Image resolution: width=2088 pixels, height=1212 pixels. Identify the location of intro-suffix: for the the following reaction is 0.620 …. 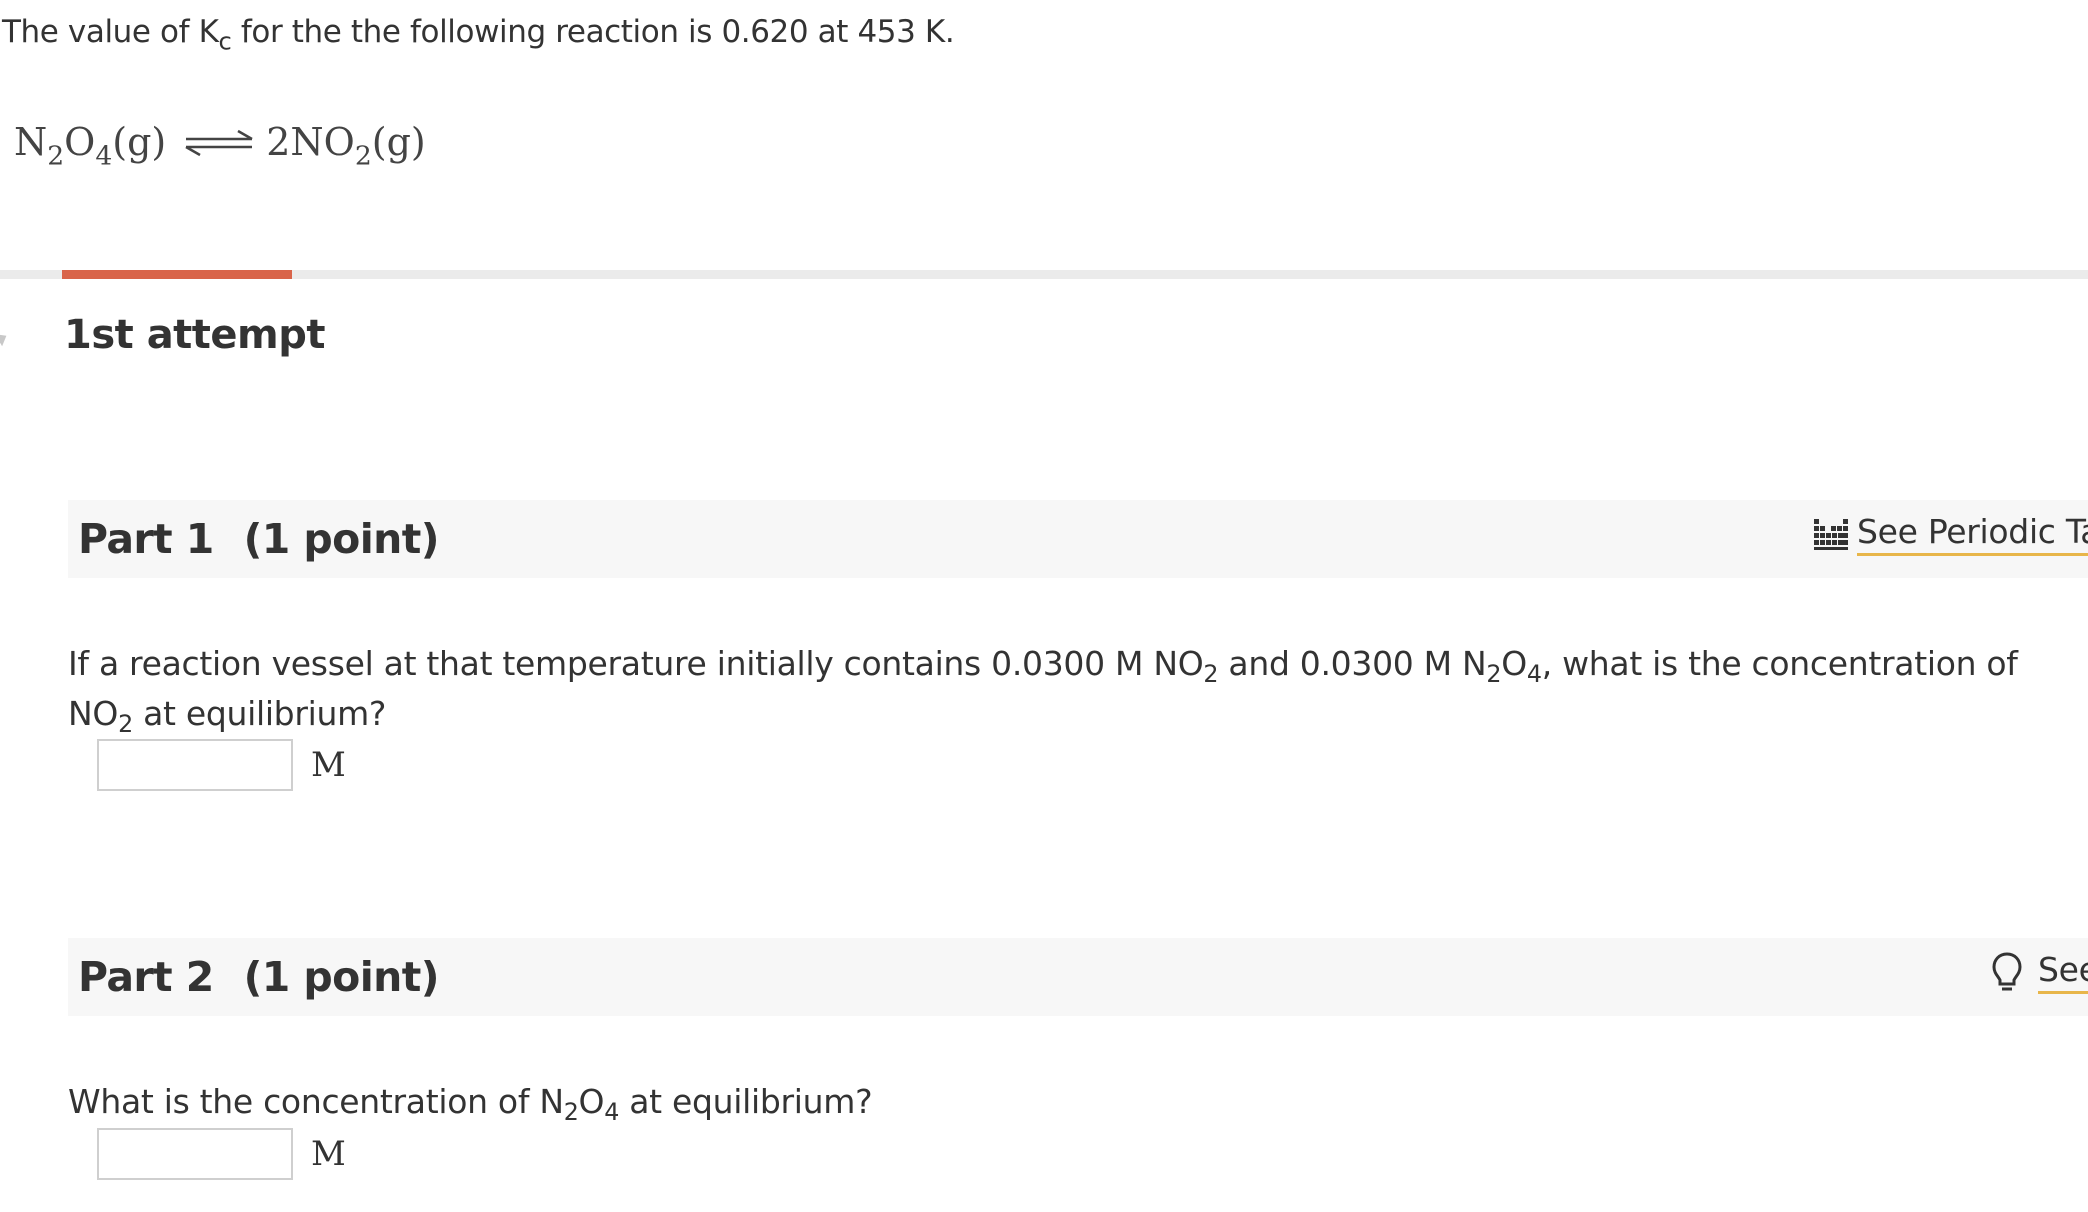
(597, 32).